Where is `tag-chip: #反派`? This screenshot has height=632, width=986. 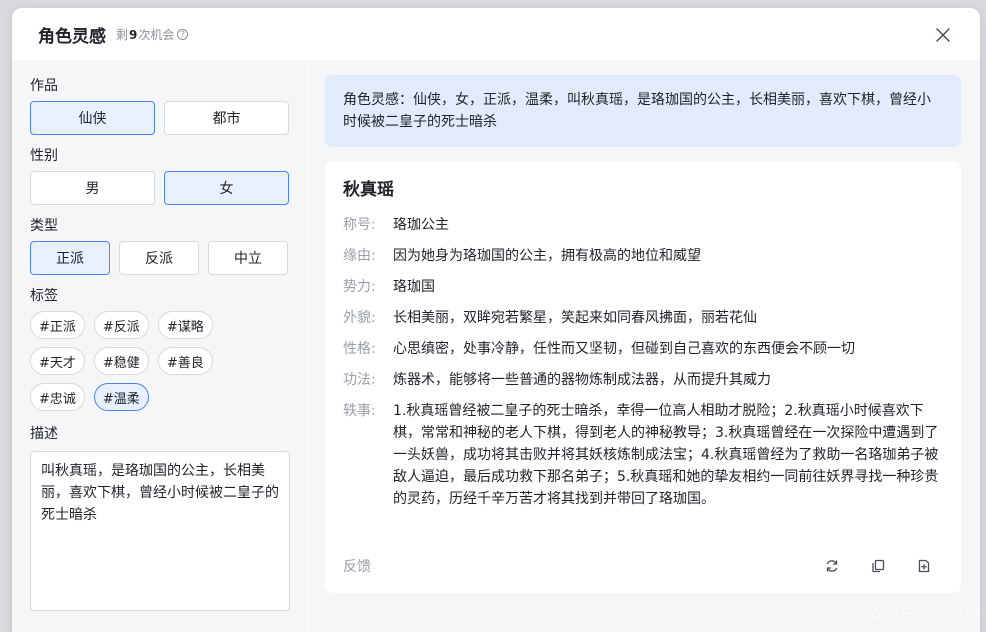 tag-chip: #反派 is located at coordinates (121, 325).